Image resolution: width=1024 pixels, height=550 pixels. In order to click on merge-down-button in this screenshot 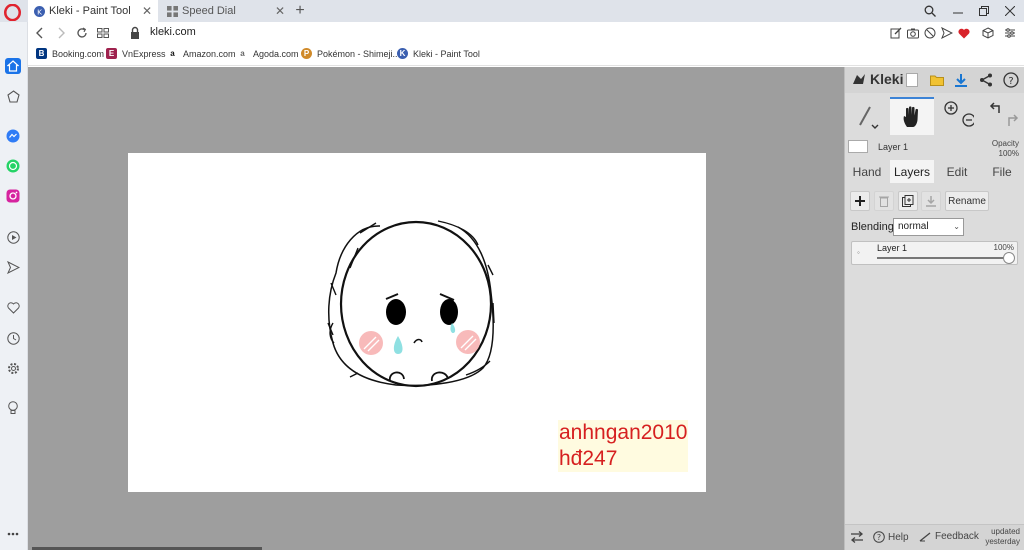, I will do `click(931, 201)`.